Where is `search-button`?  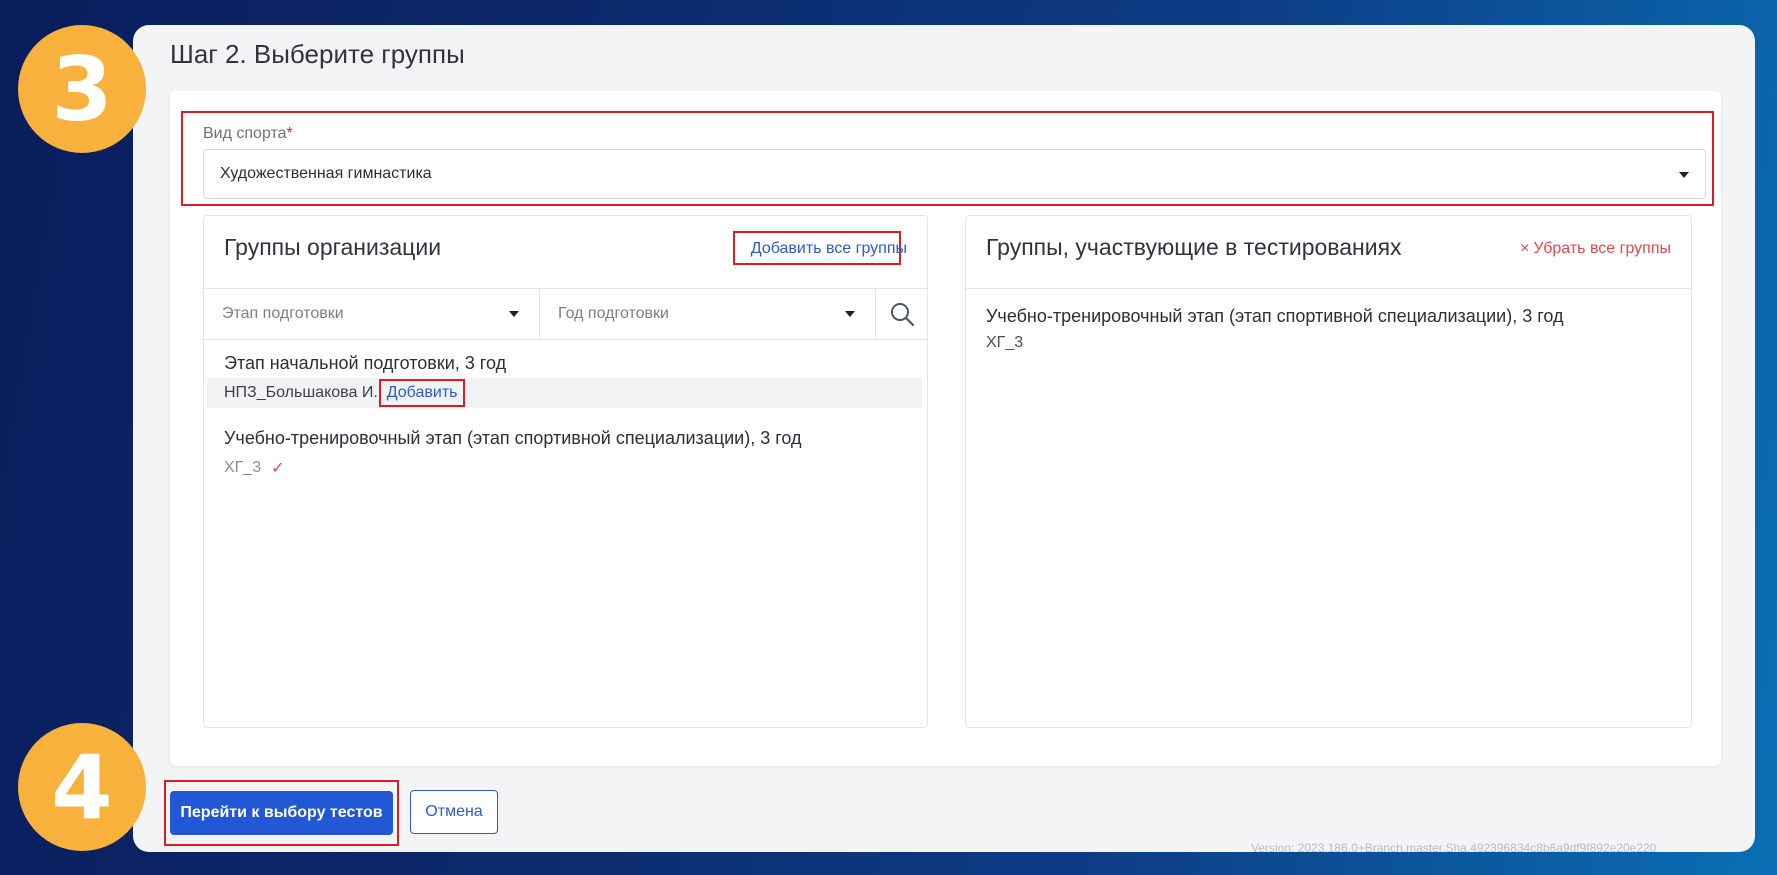
search-button is located at coordinates (901, 314).